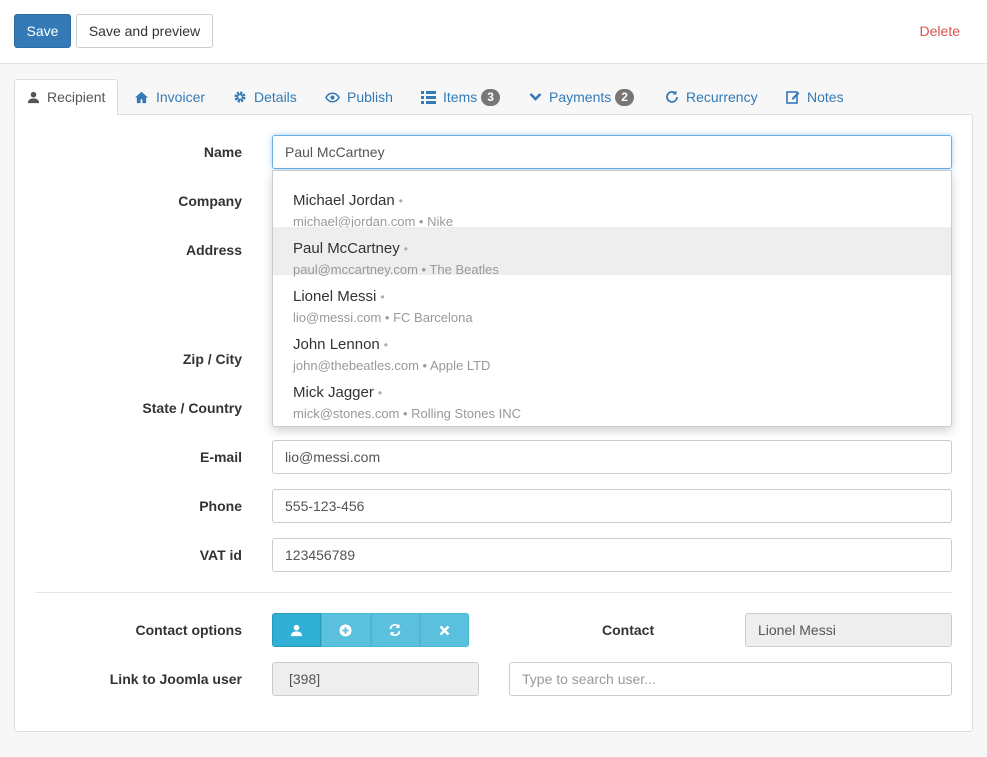  What do you see at coordinates (490, 97) in the screenshot?
I see `items-count-badge: 3` at bounding box center [490, 97].